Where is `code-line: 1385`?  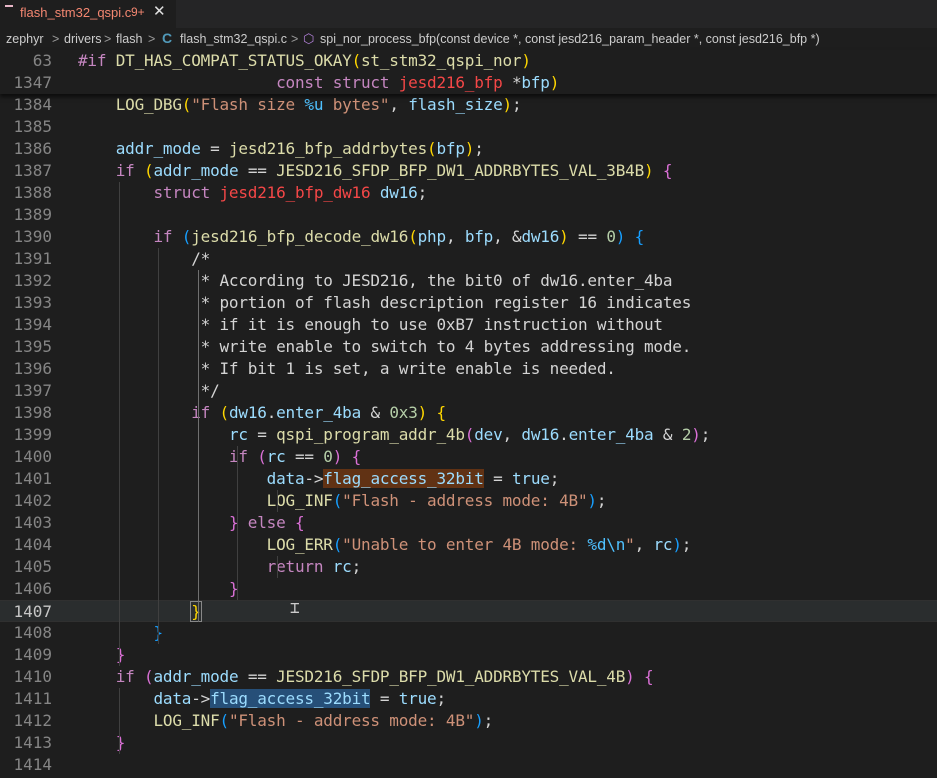 code-line: 1385 is located at coordinates (468, 127).